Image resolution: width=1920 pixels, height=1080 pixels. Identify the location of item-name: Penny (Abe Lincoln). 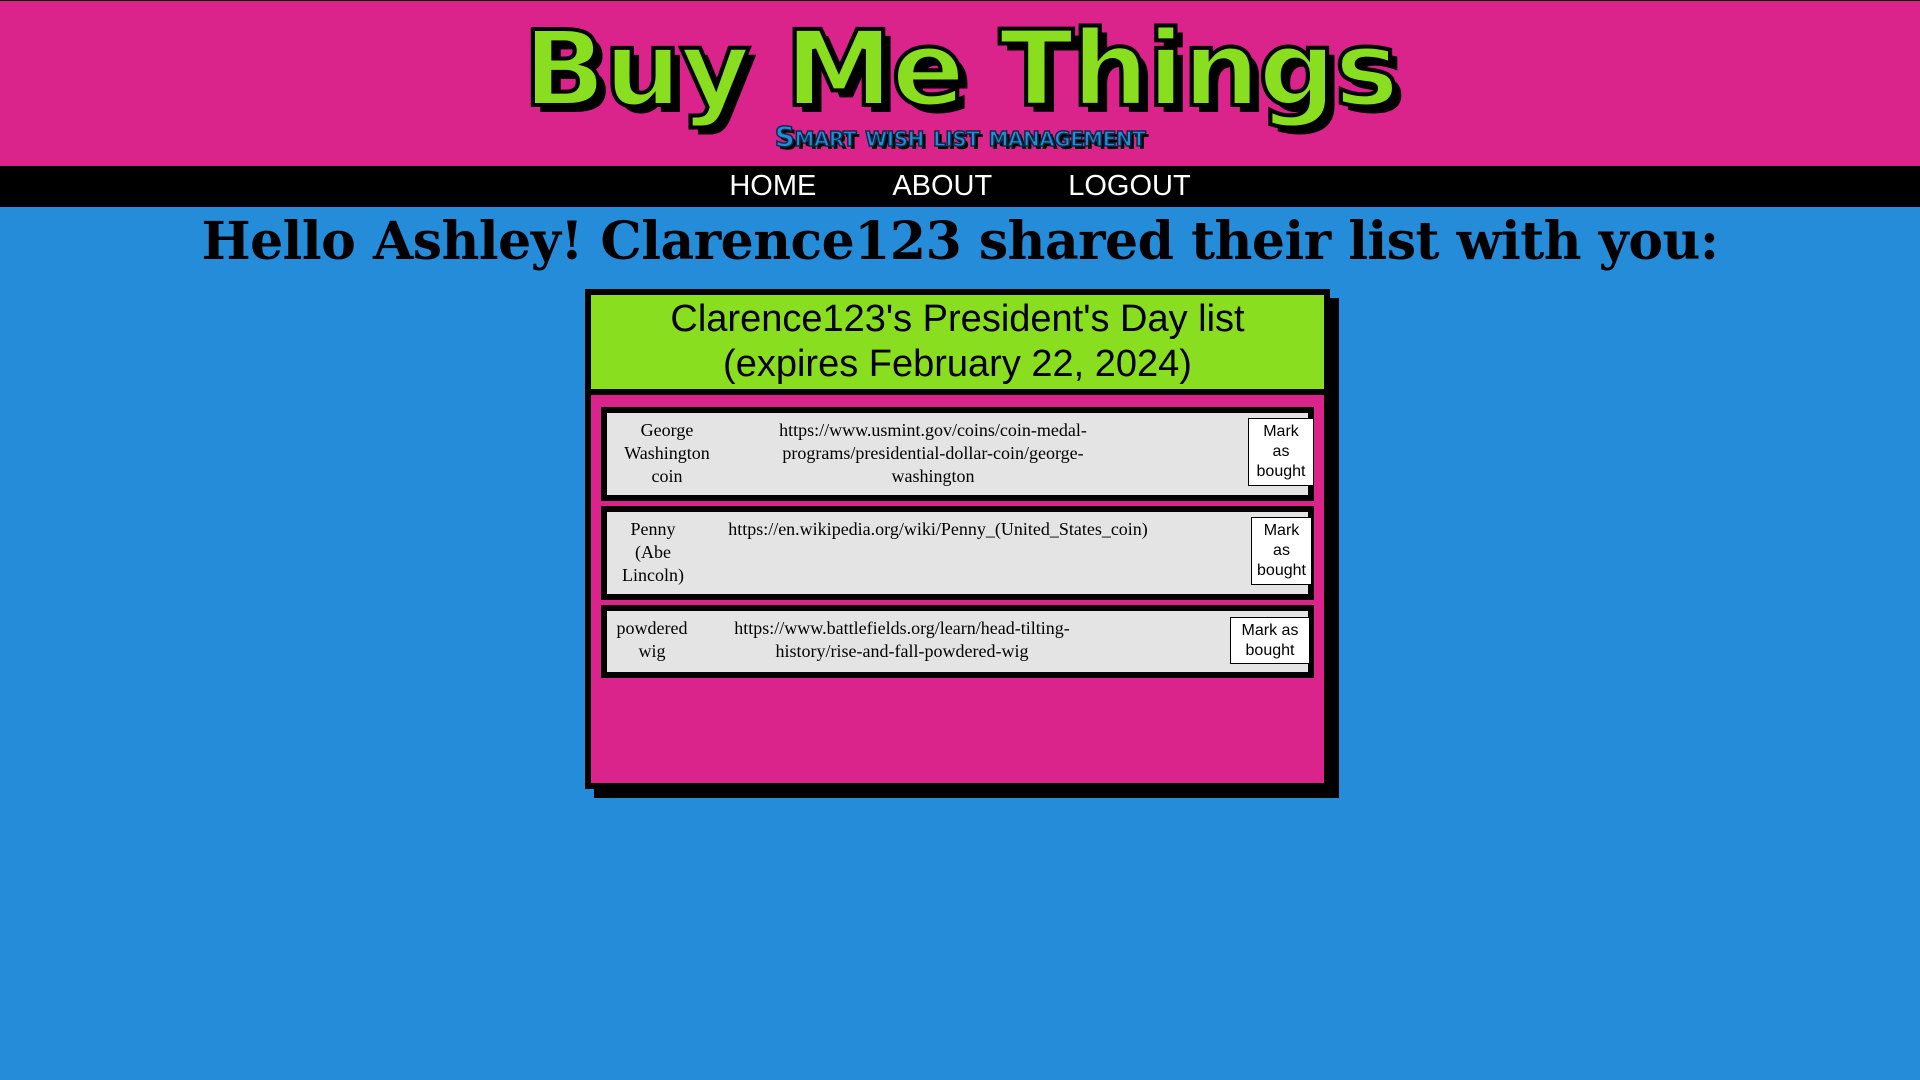
(653, 552).